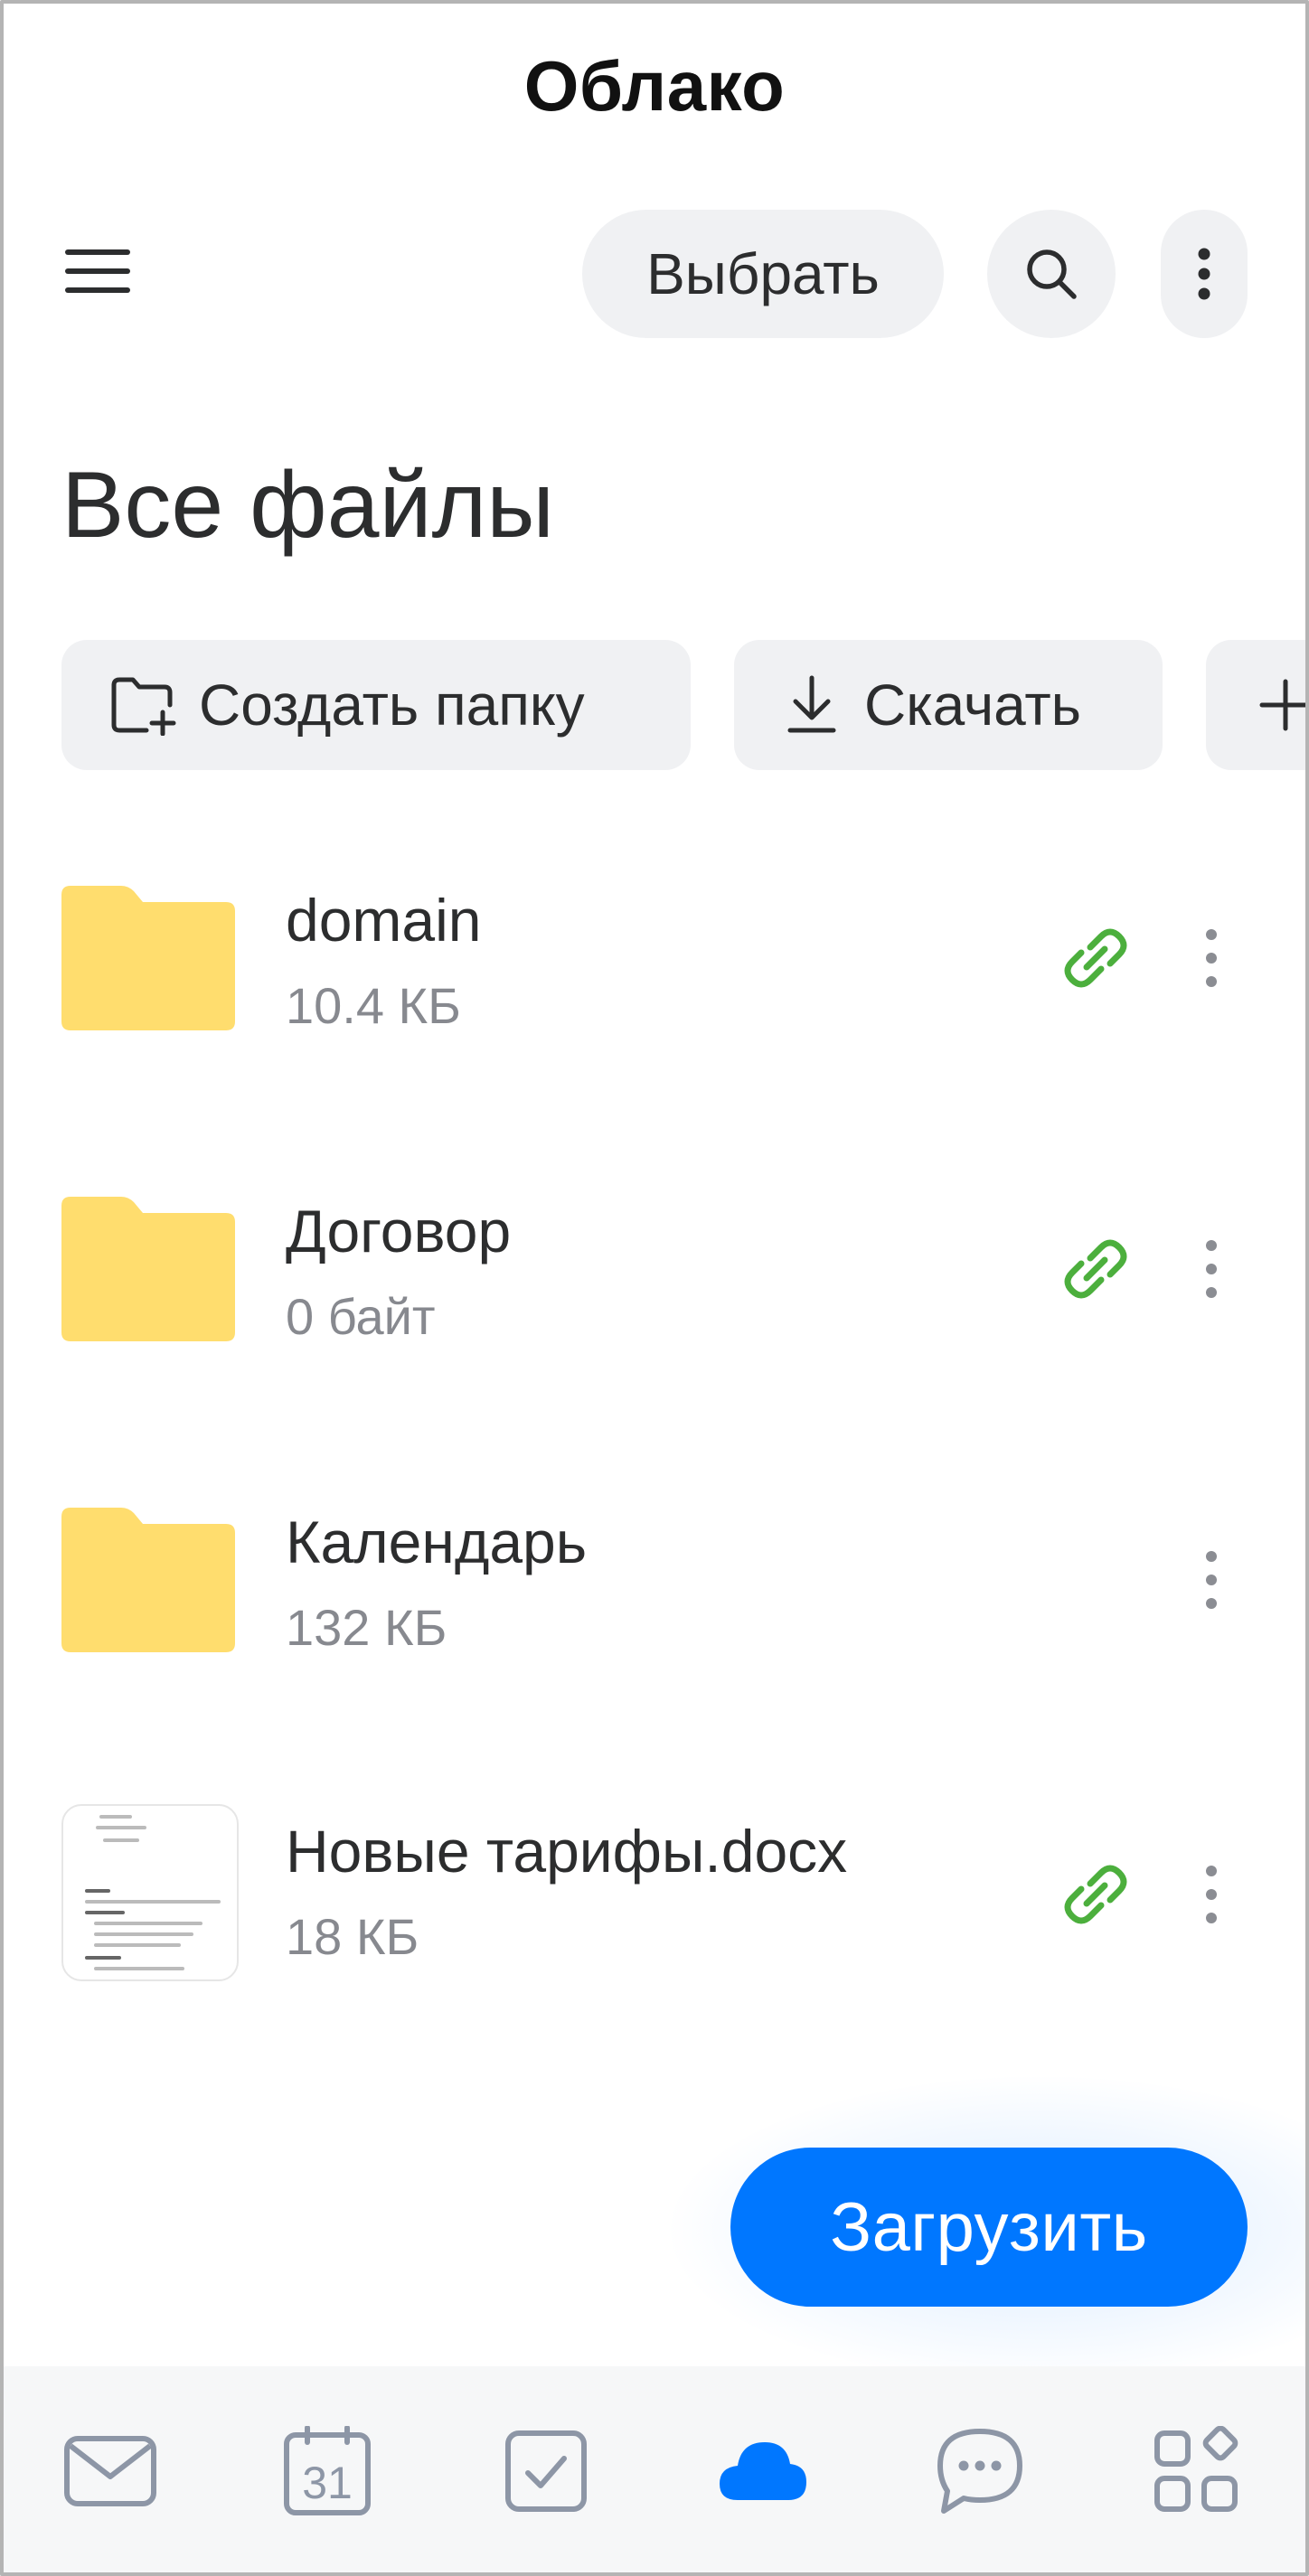  What do you see at coordinates (399, 1231) in the screenshot?
I see `file-name: Договор` at bounding box center [399, 1231].